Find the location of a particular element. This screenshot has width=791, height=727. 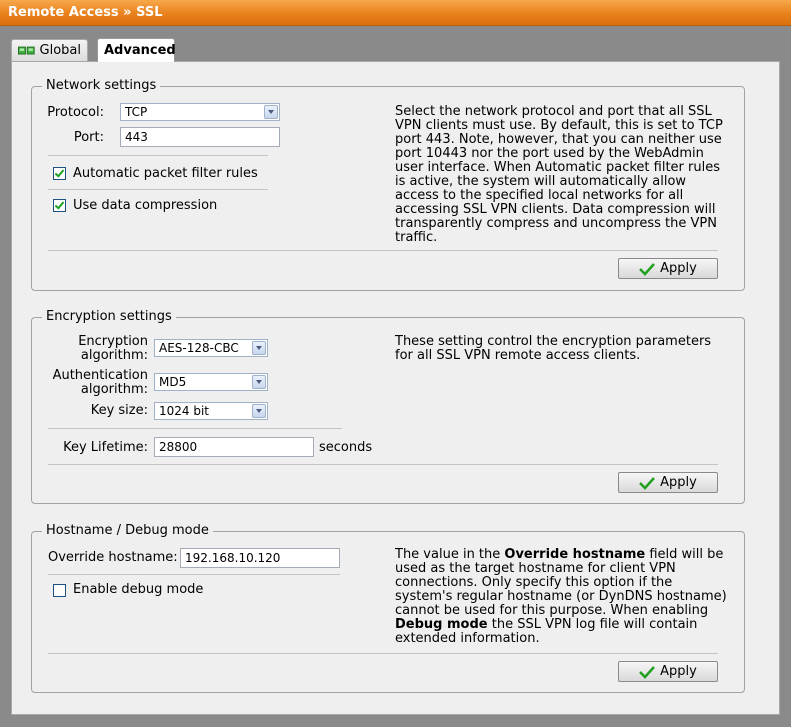

tab-global-label: Global is located at coordinates (60, 50).